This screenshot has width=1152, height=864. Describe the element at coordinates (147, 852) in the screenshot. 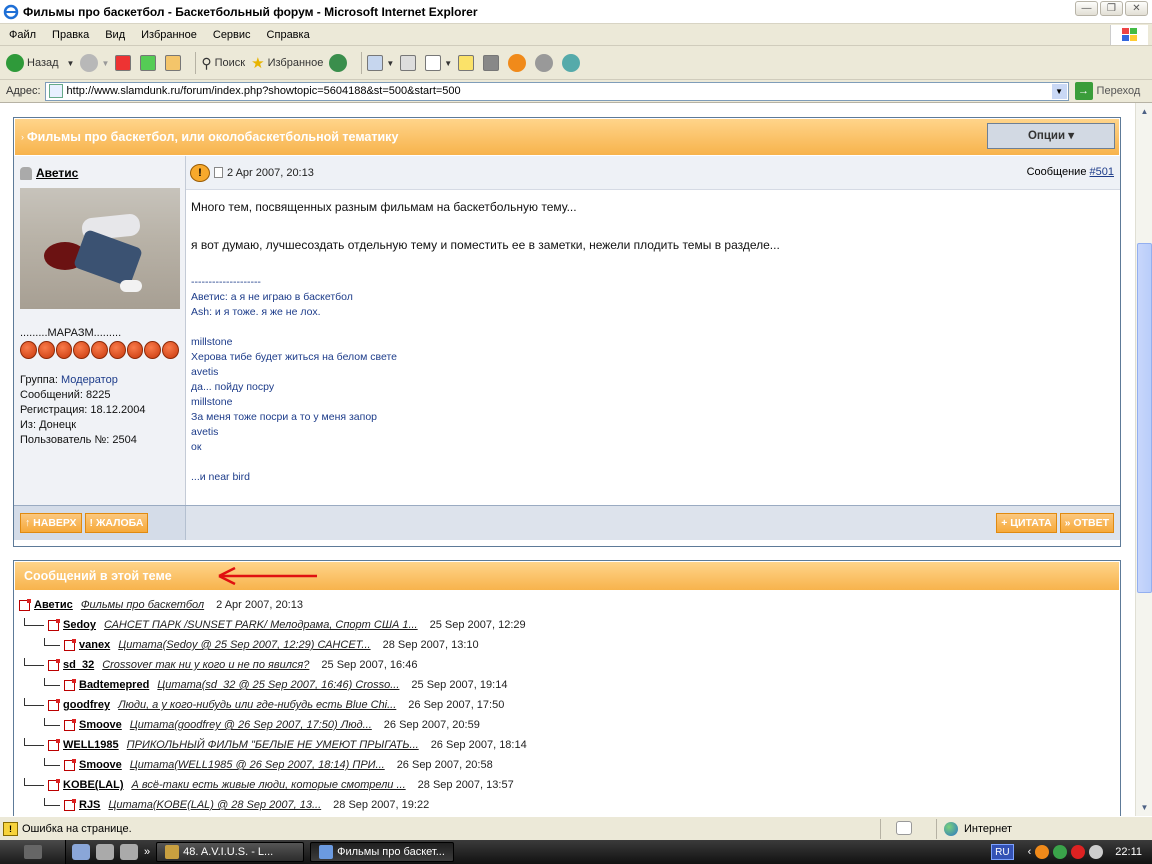

I see `chevron-right-icon: »` at that location.